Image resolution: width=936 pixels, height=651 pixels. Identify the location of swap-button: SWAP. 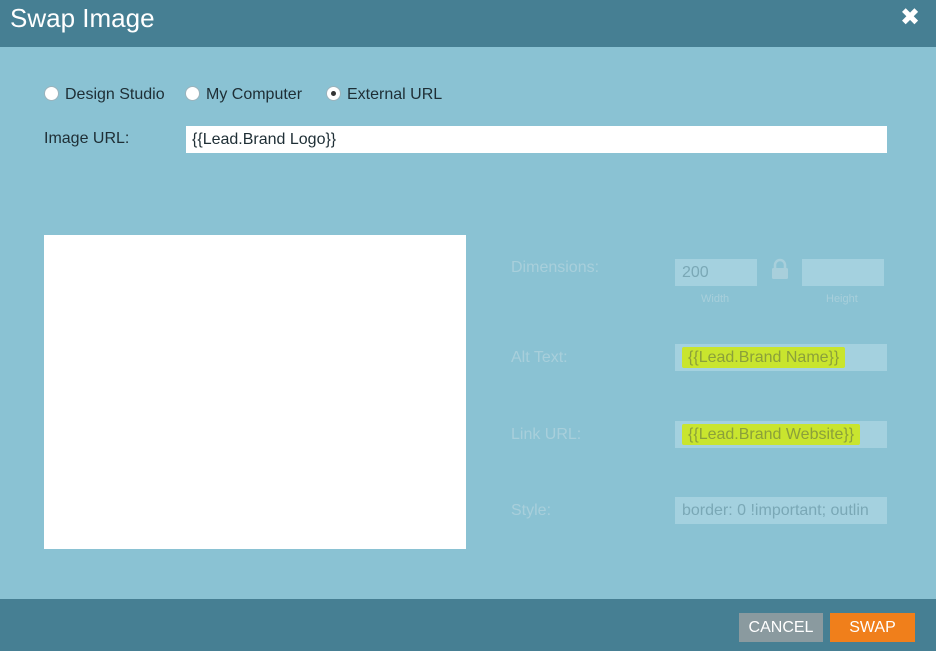
(872, 627).